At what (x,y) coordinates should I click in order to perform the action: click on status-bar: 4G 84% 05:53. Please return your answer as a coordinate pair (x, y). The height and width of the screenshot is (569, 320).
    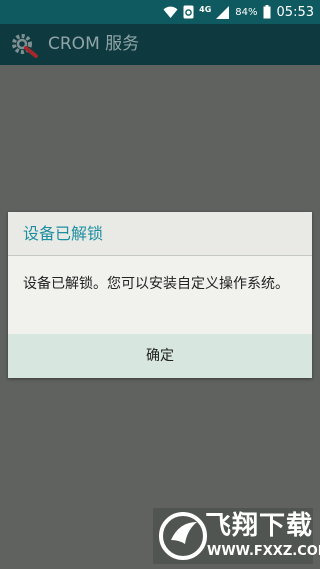
    Looking at the image, I should click on (160, 12).